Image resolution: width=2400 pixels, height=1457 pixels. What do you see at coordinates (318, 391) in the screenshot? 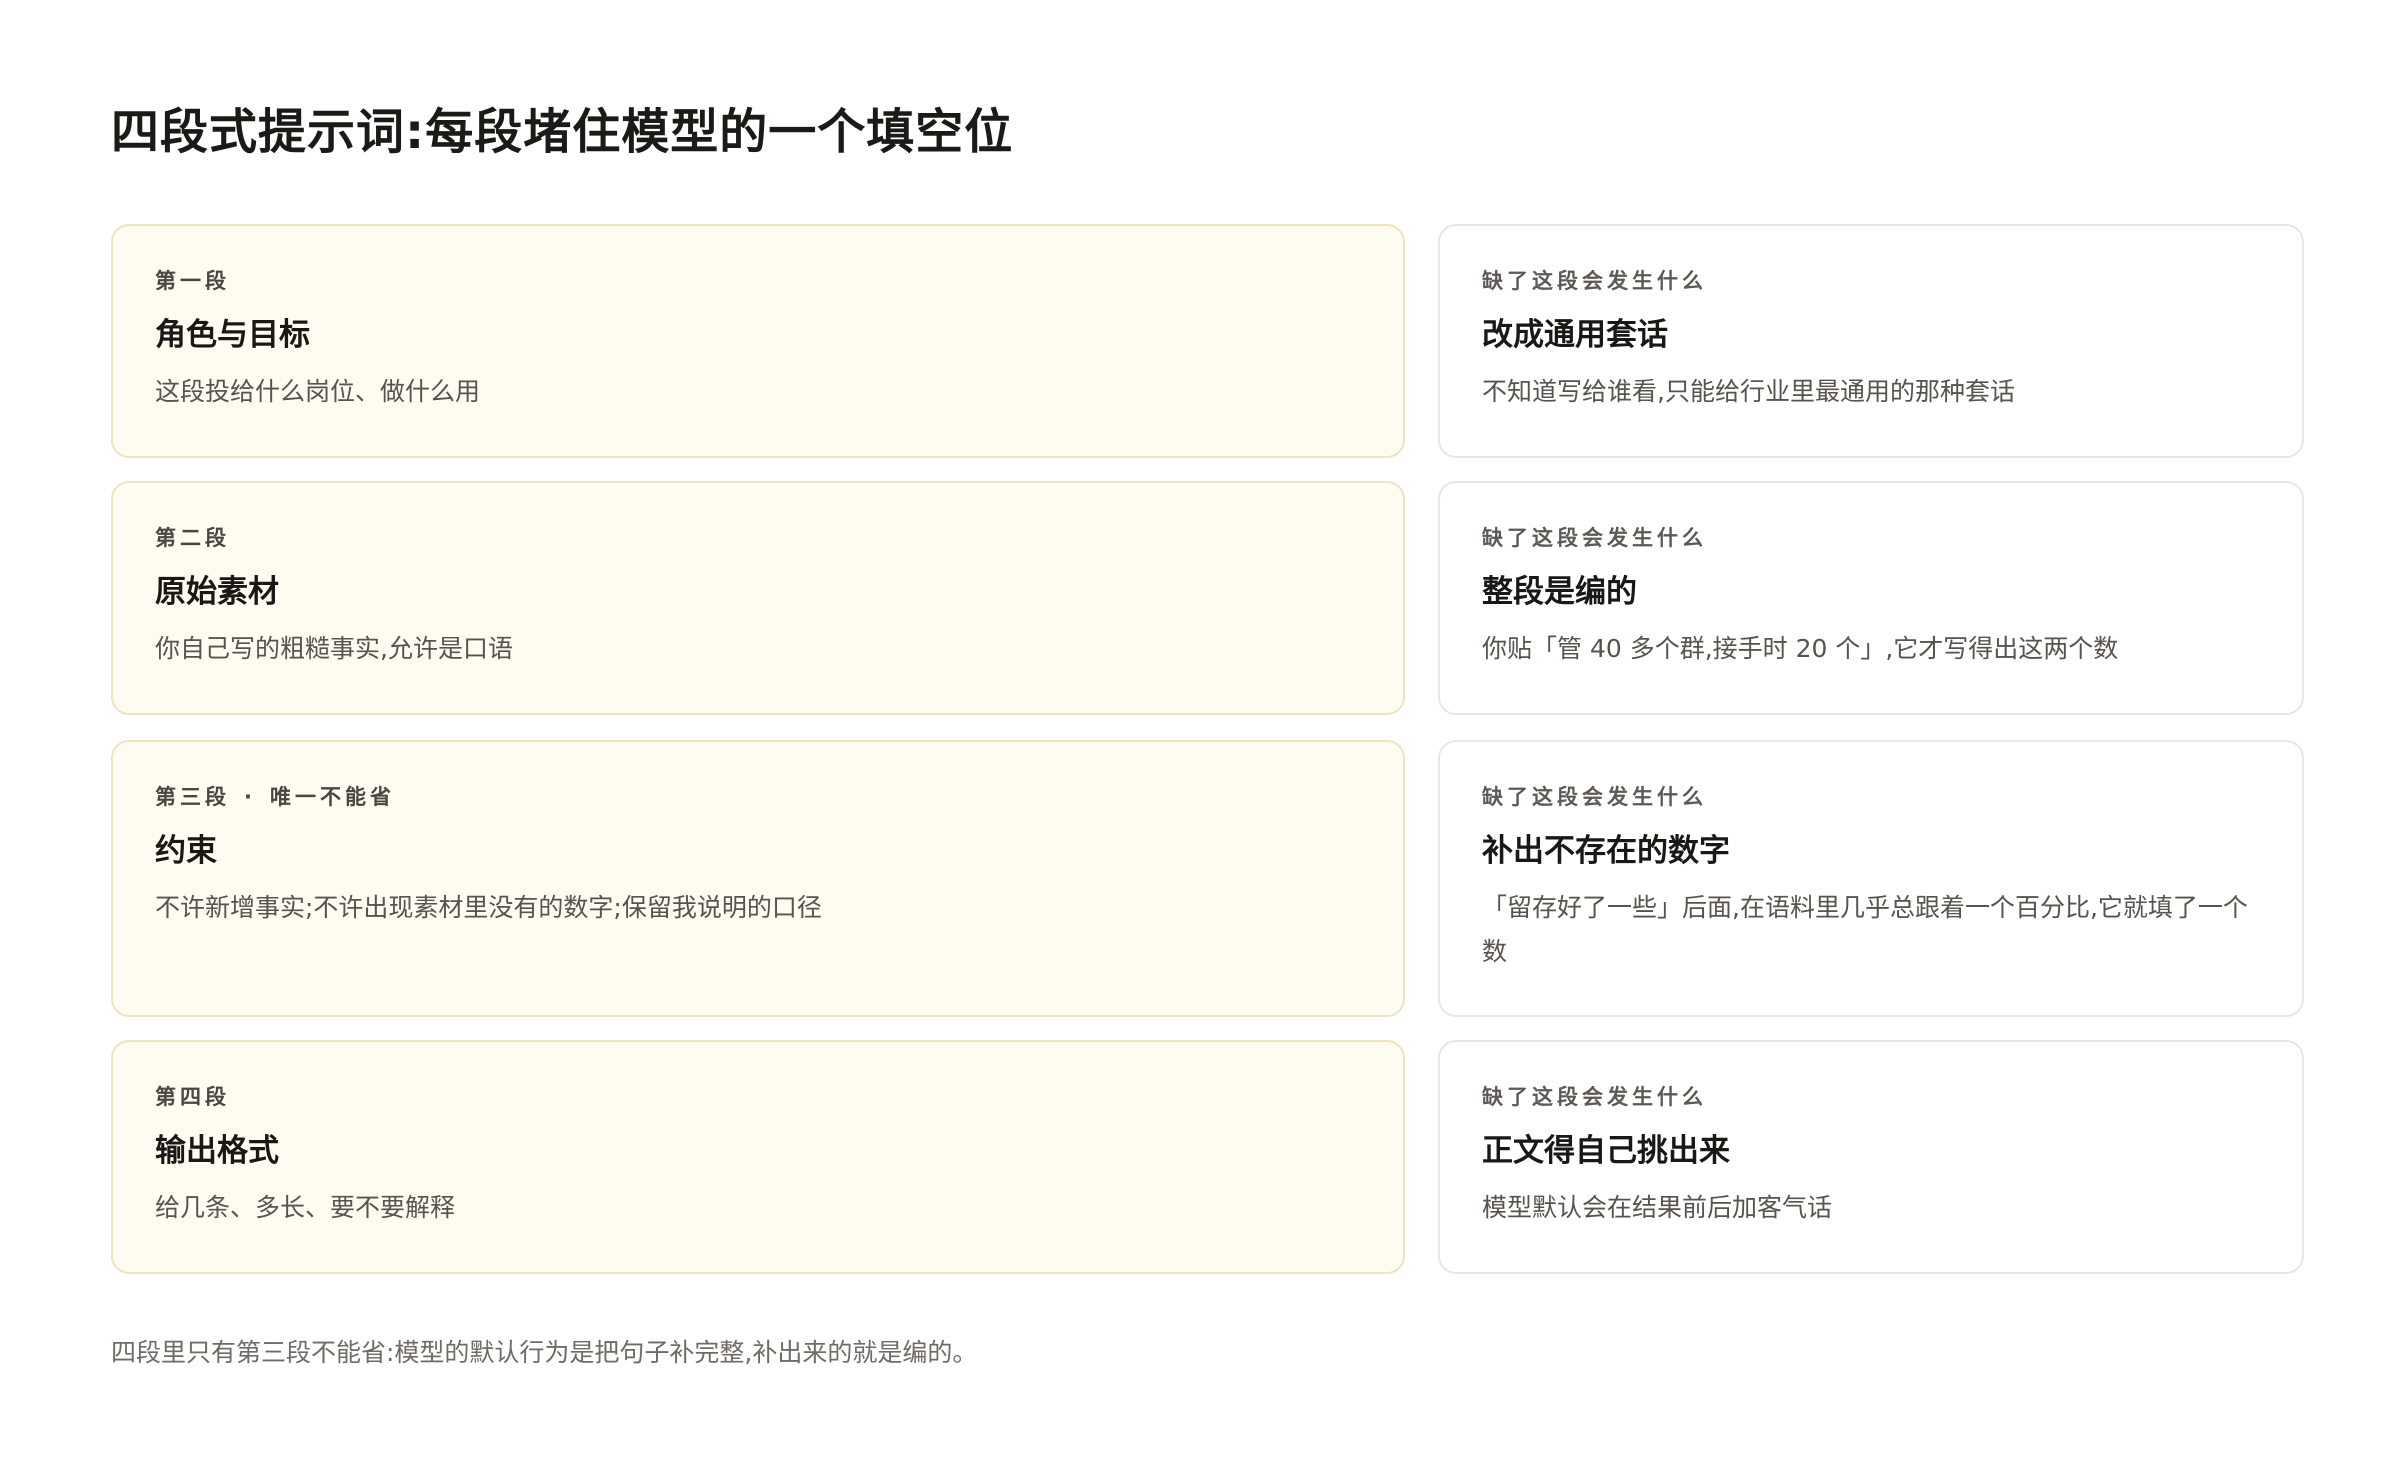
I see `segment-description: 这段投给什么岗位、做什么用` at bounding box center [318, 391].